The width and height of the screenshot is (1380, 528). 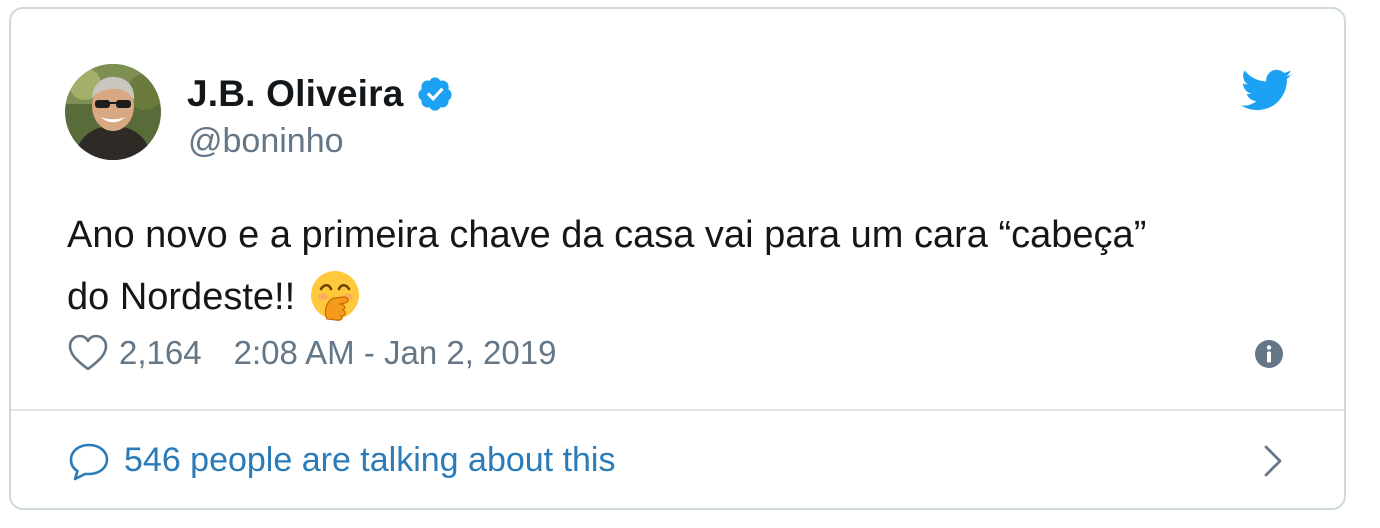 What do you see at coordinates (1269, 354) in the screenshot?
I see `info-icon` at bounding box center [1269, 354].